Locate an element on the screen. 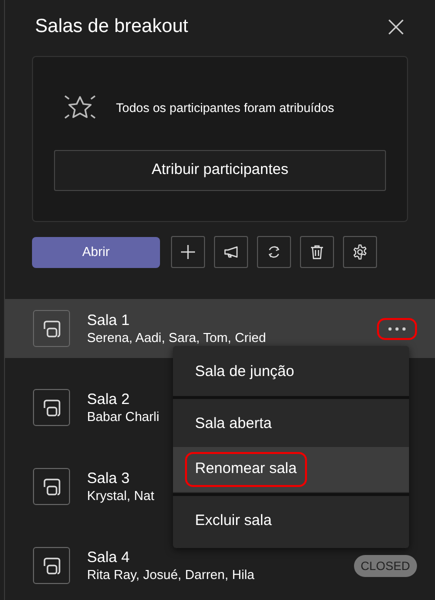  room-name: Sala 1 is located at coordinates (109, 321).